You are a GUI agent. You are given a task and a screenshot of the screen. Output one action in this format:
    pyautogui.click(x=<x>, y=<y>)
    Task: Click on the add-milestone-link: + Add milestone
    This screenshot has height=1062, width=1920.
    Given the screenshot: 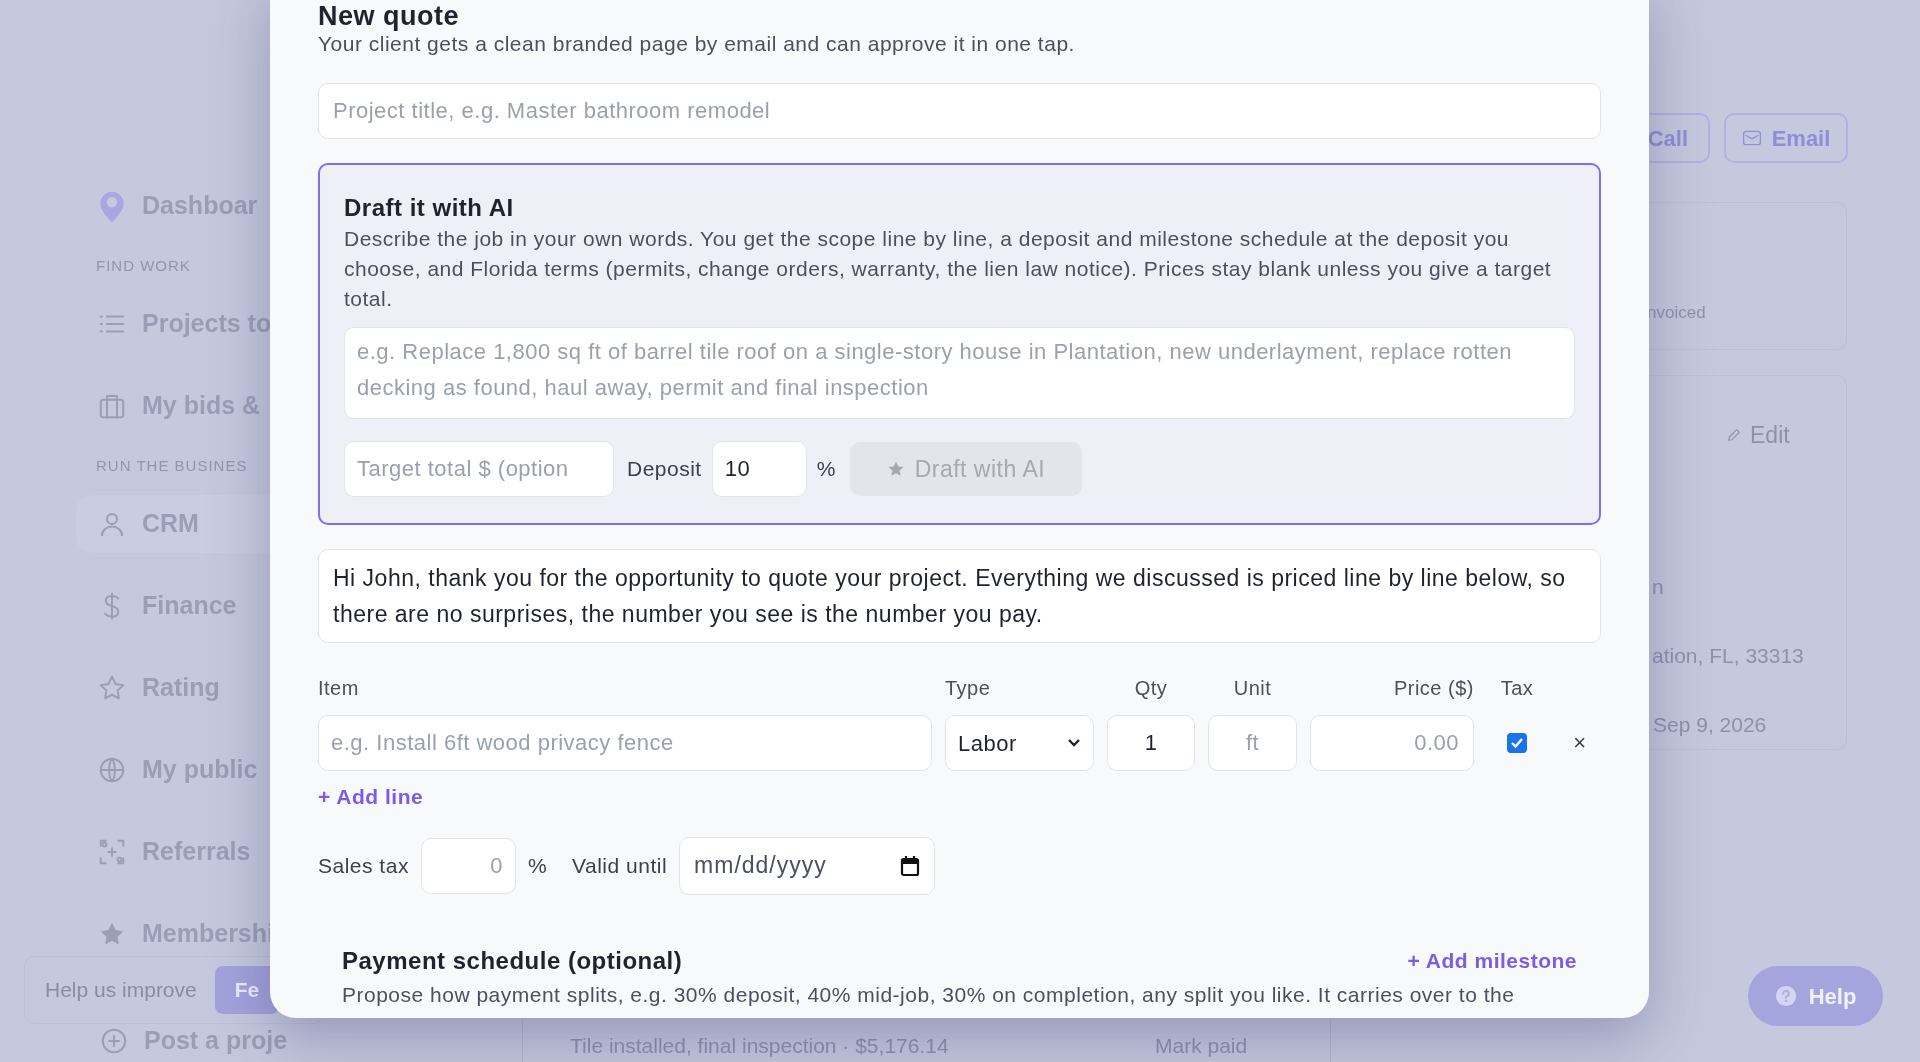 What is the action you would take?
    pyautogui.click(x=1492, y=960)
    